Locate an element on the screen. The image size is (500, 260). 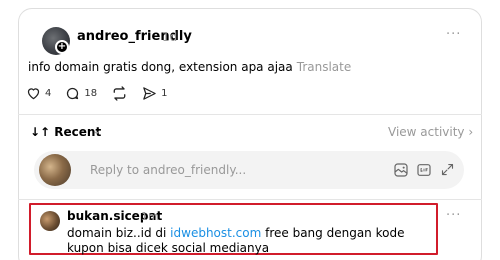
view-activity-link: View activity › is located at coordinates (430, 132).